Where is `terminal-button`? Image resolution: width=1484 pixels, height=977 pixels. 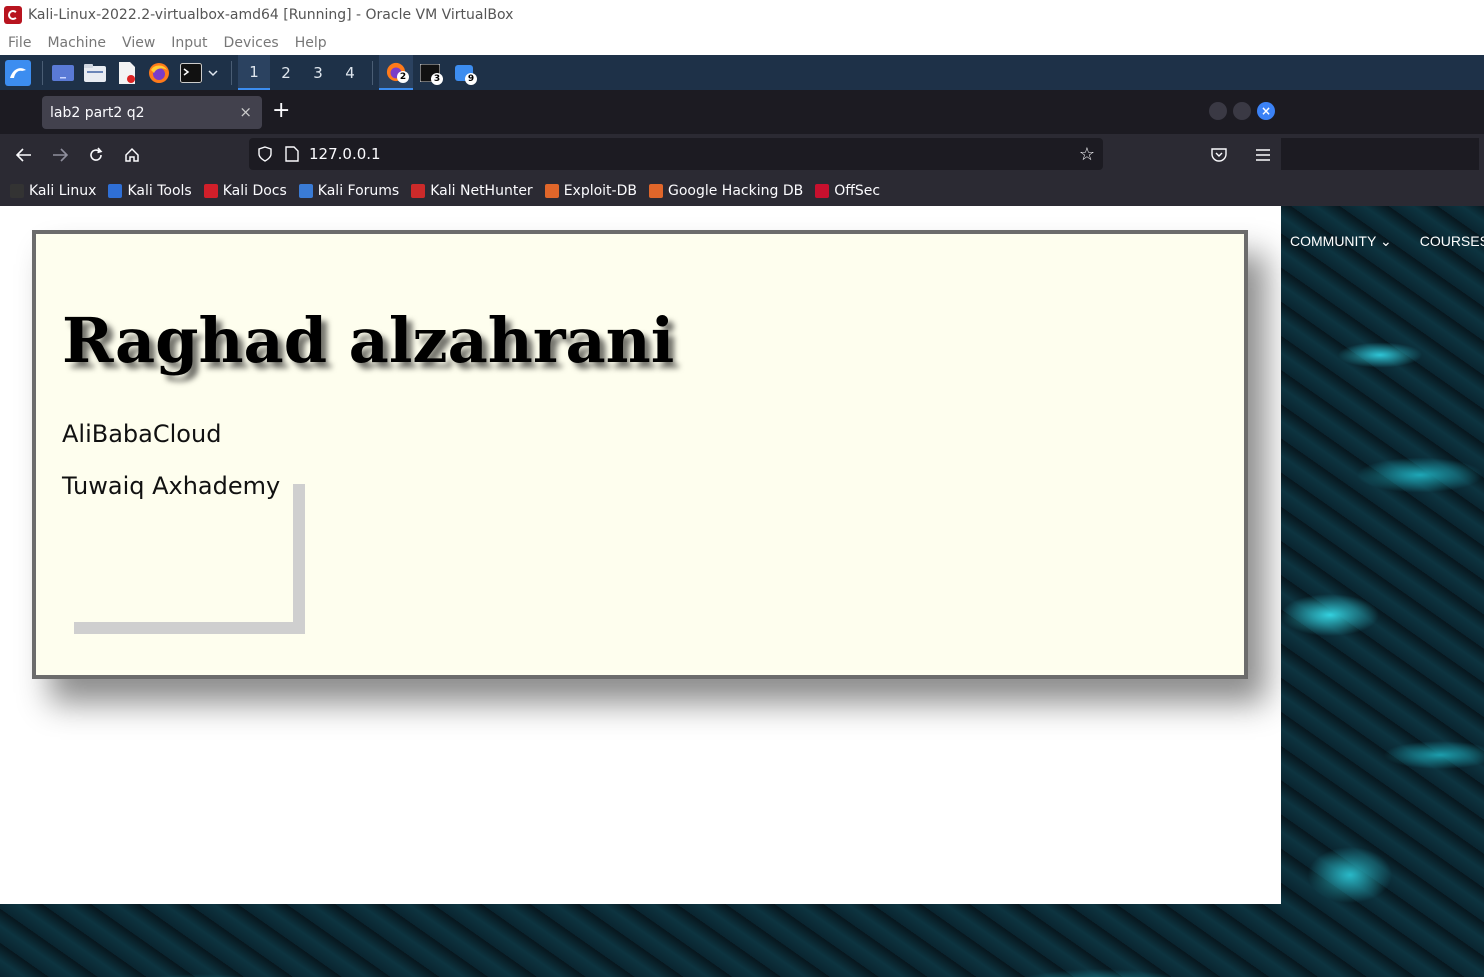 terminal-button is located at coordinates (191, 73).